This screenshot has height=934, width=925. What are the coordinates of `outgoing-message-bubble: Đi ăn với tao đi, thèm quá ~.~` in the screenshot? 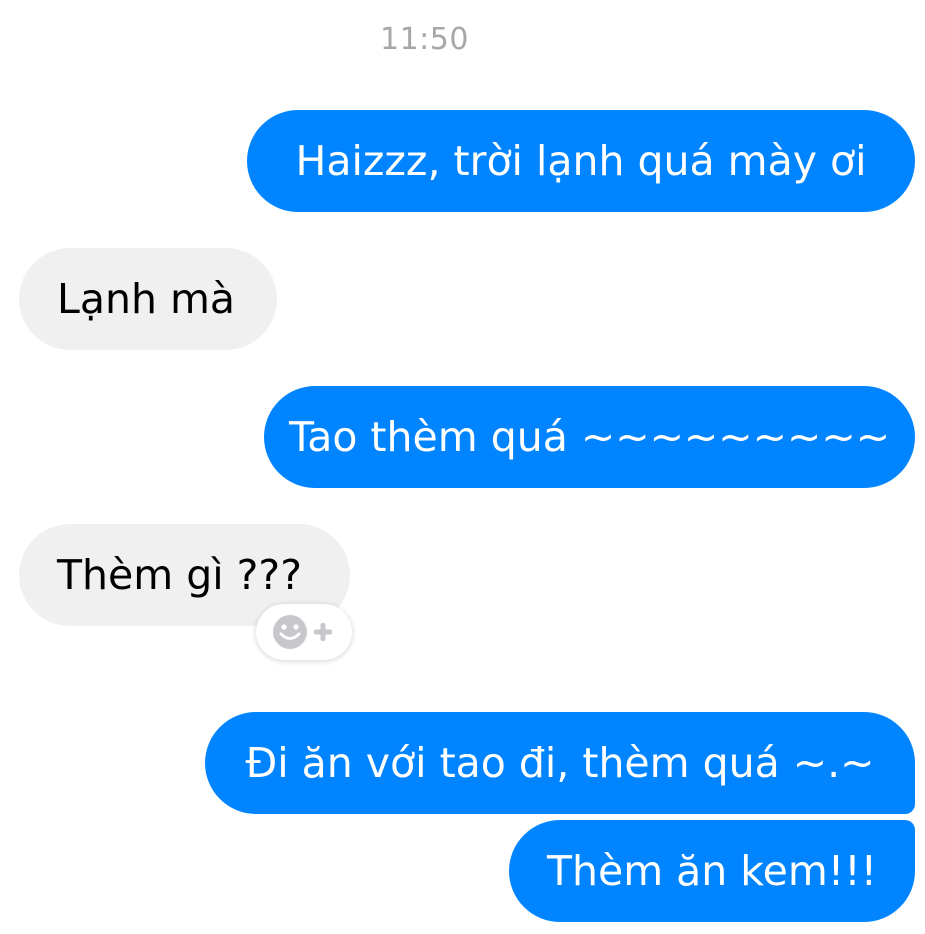 It's located at (560, 763).